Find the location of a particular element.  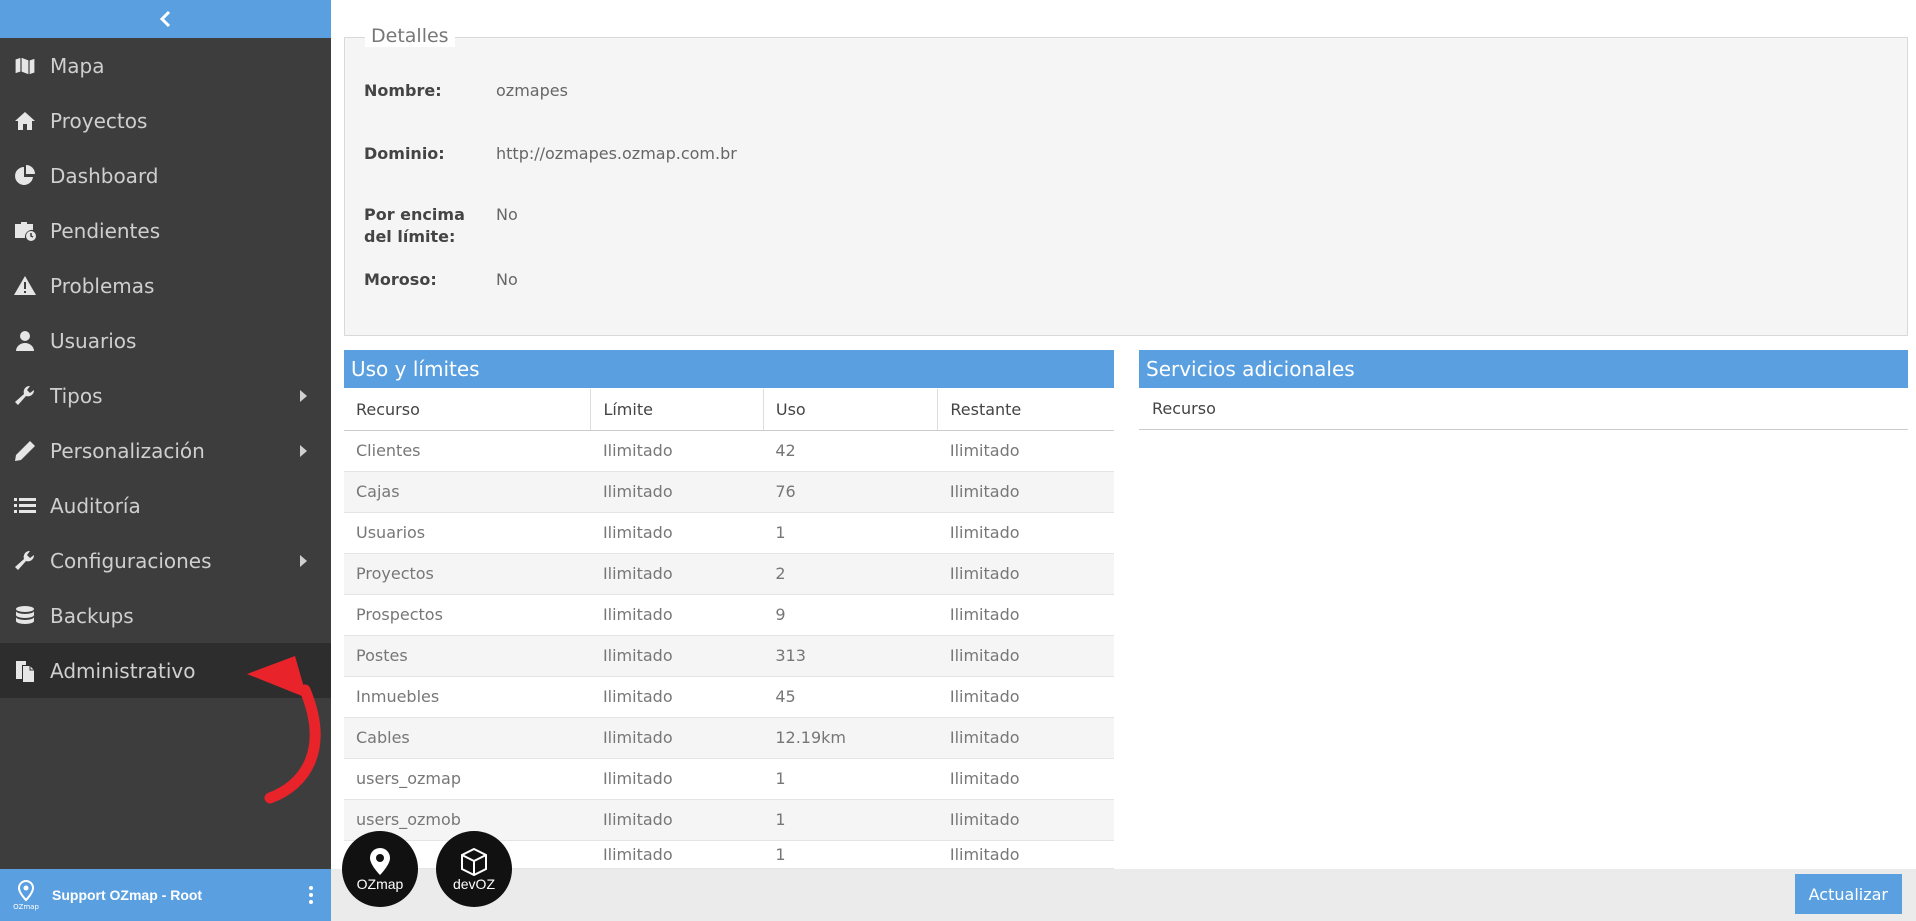

badge-label: OZmap is located at coordinates (380, 884).